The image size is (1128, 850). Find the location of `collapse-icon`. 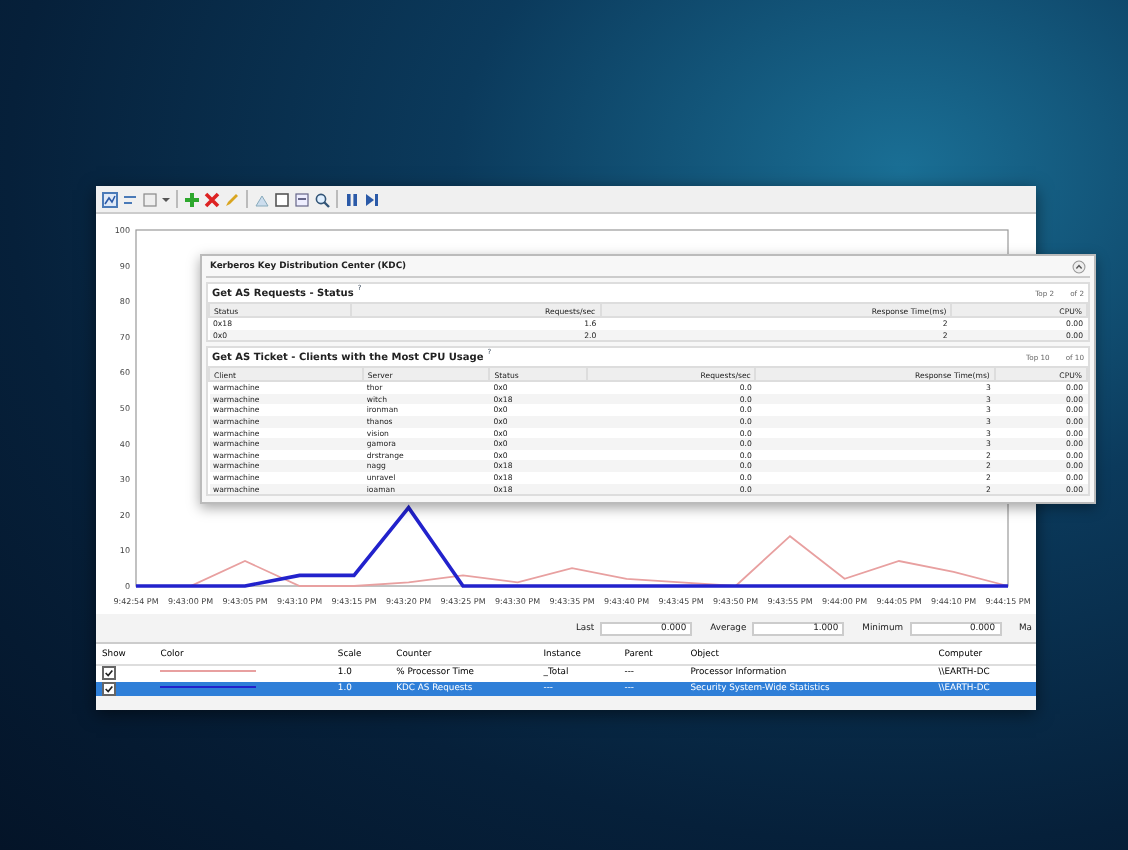

collapse-icon is located at coordinates (1079, 267).